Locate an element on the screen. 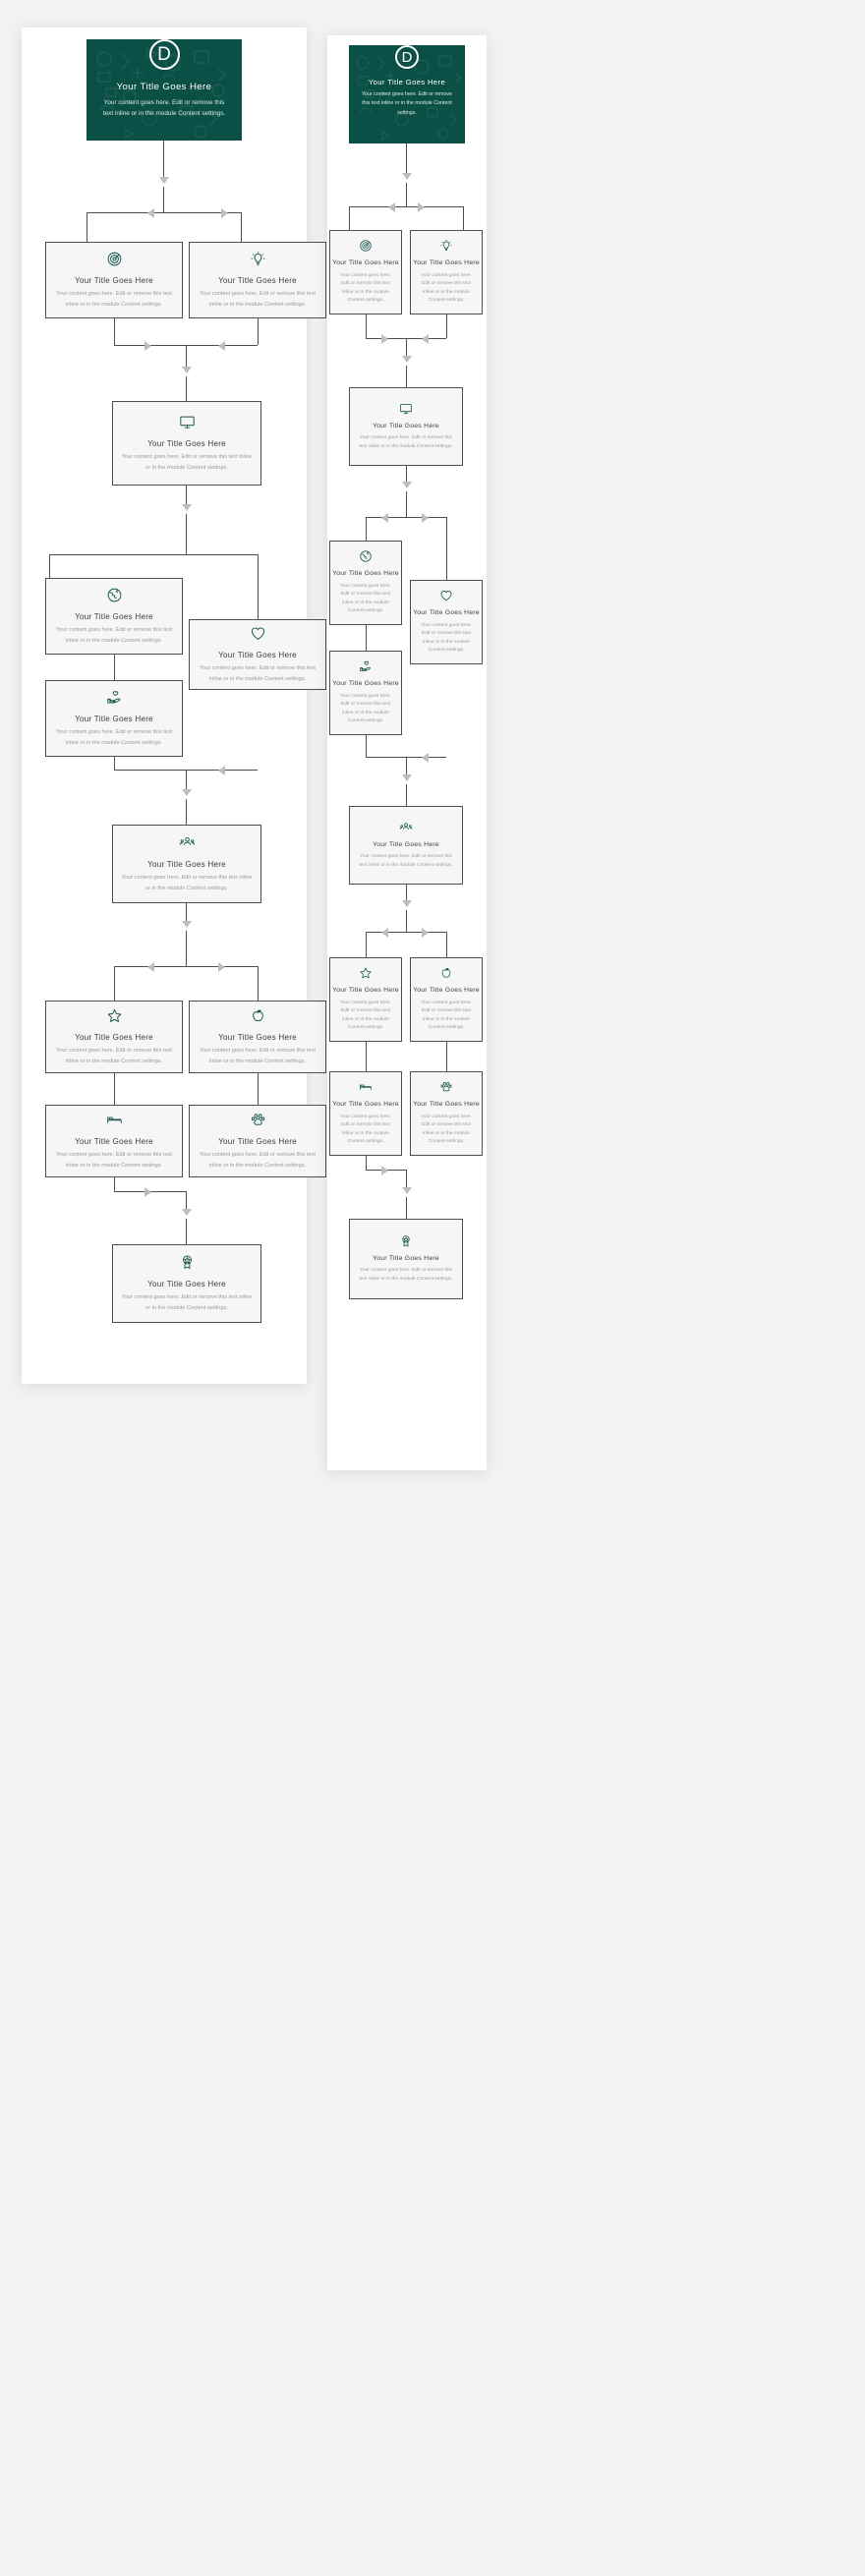 The width and height of the screenshot is (865, 2576). hand-heart-icon is located at coordinates (365, 666).